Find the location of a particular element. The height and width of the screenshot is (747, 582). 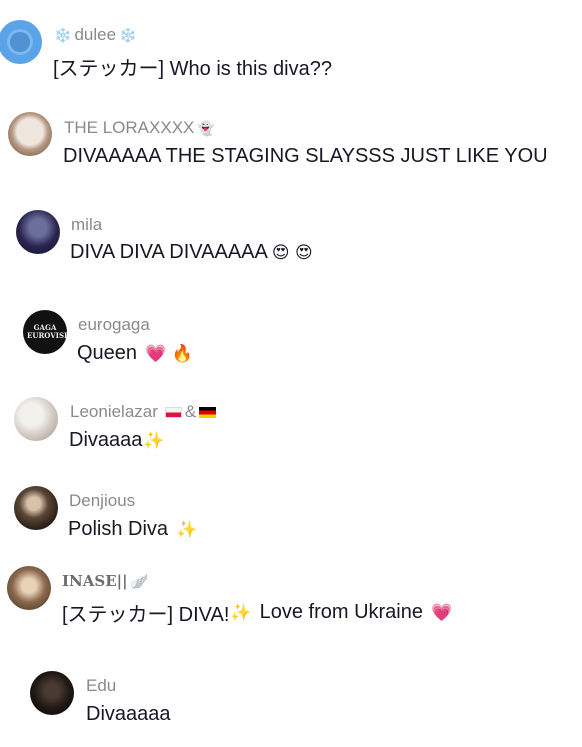

avatar: GAGA EUROVISION is located at coordinates (45, 332).